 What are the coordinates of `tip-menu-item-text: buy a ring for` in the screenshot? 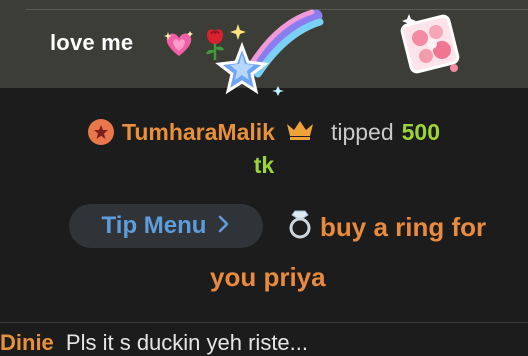 It's located at (403, 226).